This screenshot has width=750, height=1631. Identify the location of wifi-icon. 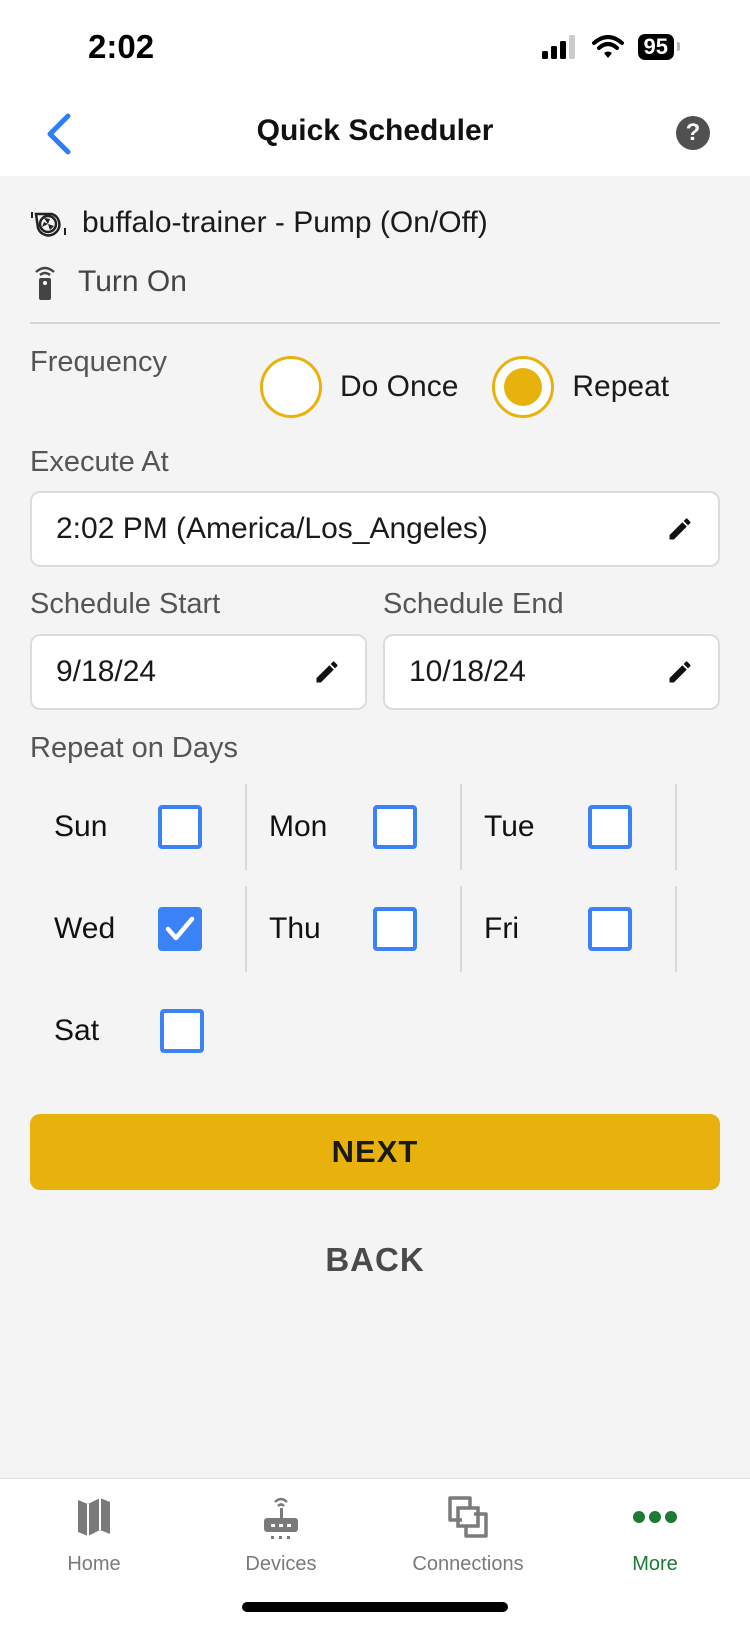
(607, 46).